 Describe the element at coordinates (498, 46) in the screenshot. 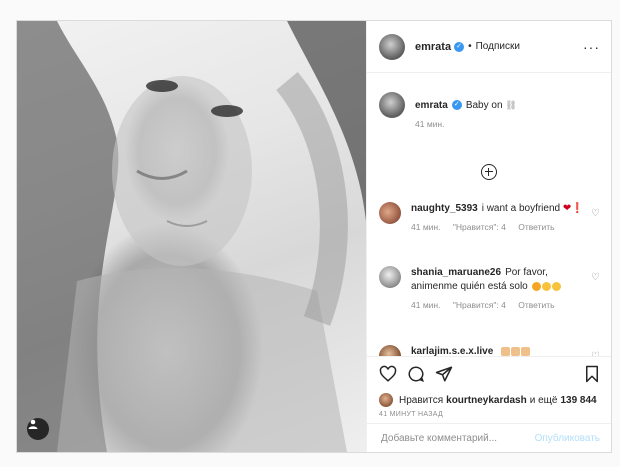

I see `follow-state-button: Подписки` at that location.